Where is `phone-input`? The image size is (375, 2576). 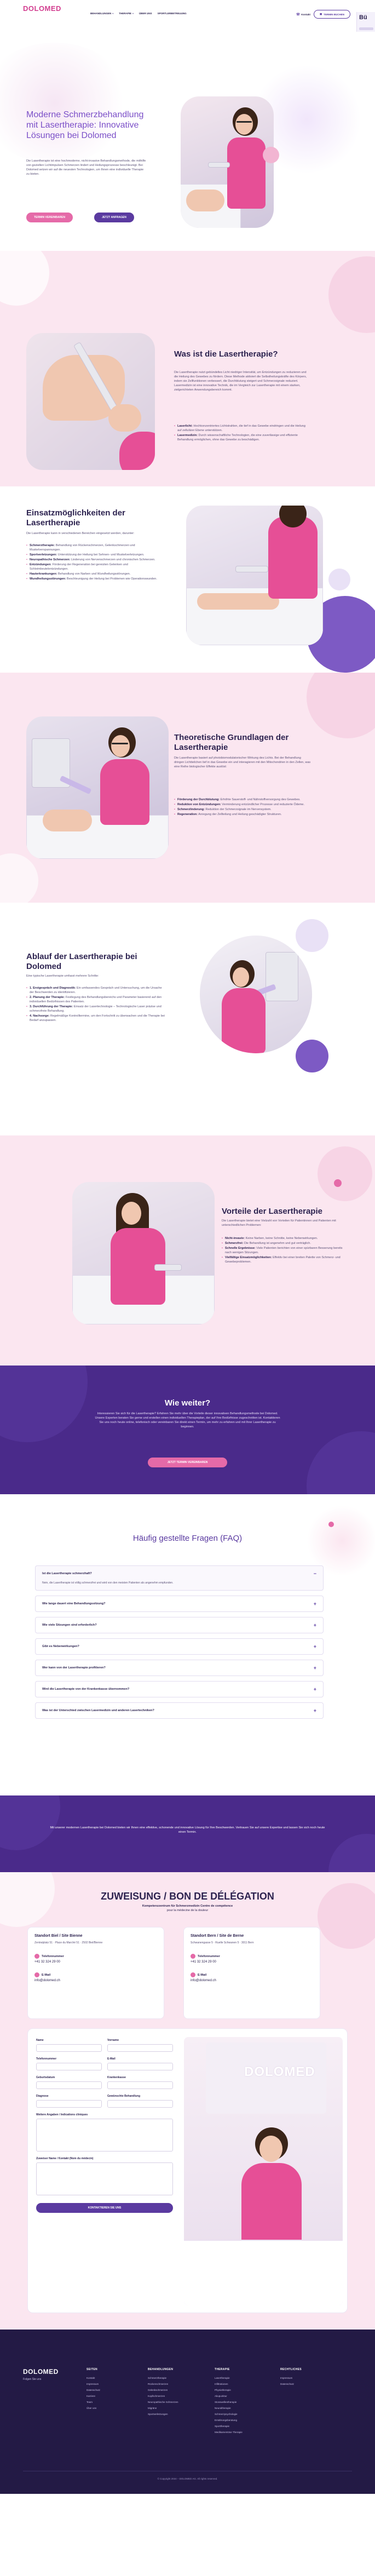 phone-input is located at coordinates (69, 2067).